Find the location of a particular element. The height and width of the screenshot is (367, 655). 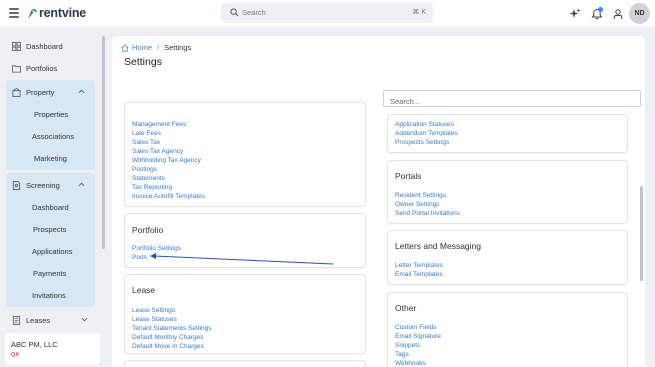

sidebar-item-screening-dashboard: Dashboard is located at coordinates (50, 207).